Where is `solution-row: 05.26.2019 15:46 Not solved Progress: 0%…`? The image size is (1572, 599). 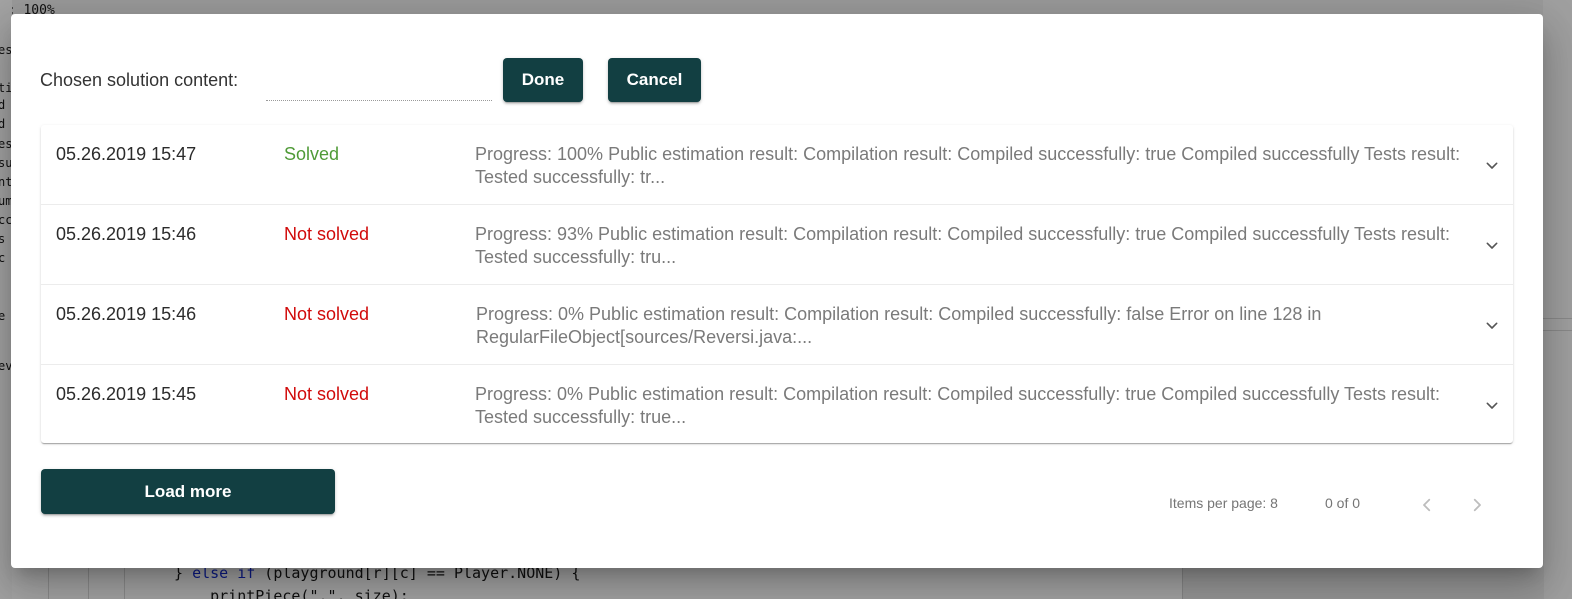 solution-row: 05.26.2019 15:46 Not solved Progress: 0%… is located at coordinates (777, 325).